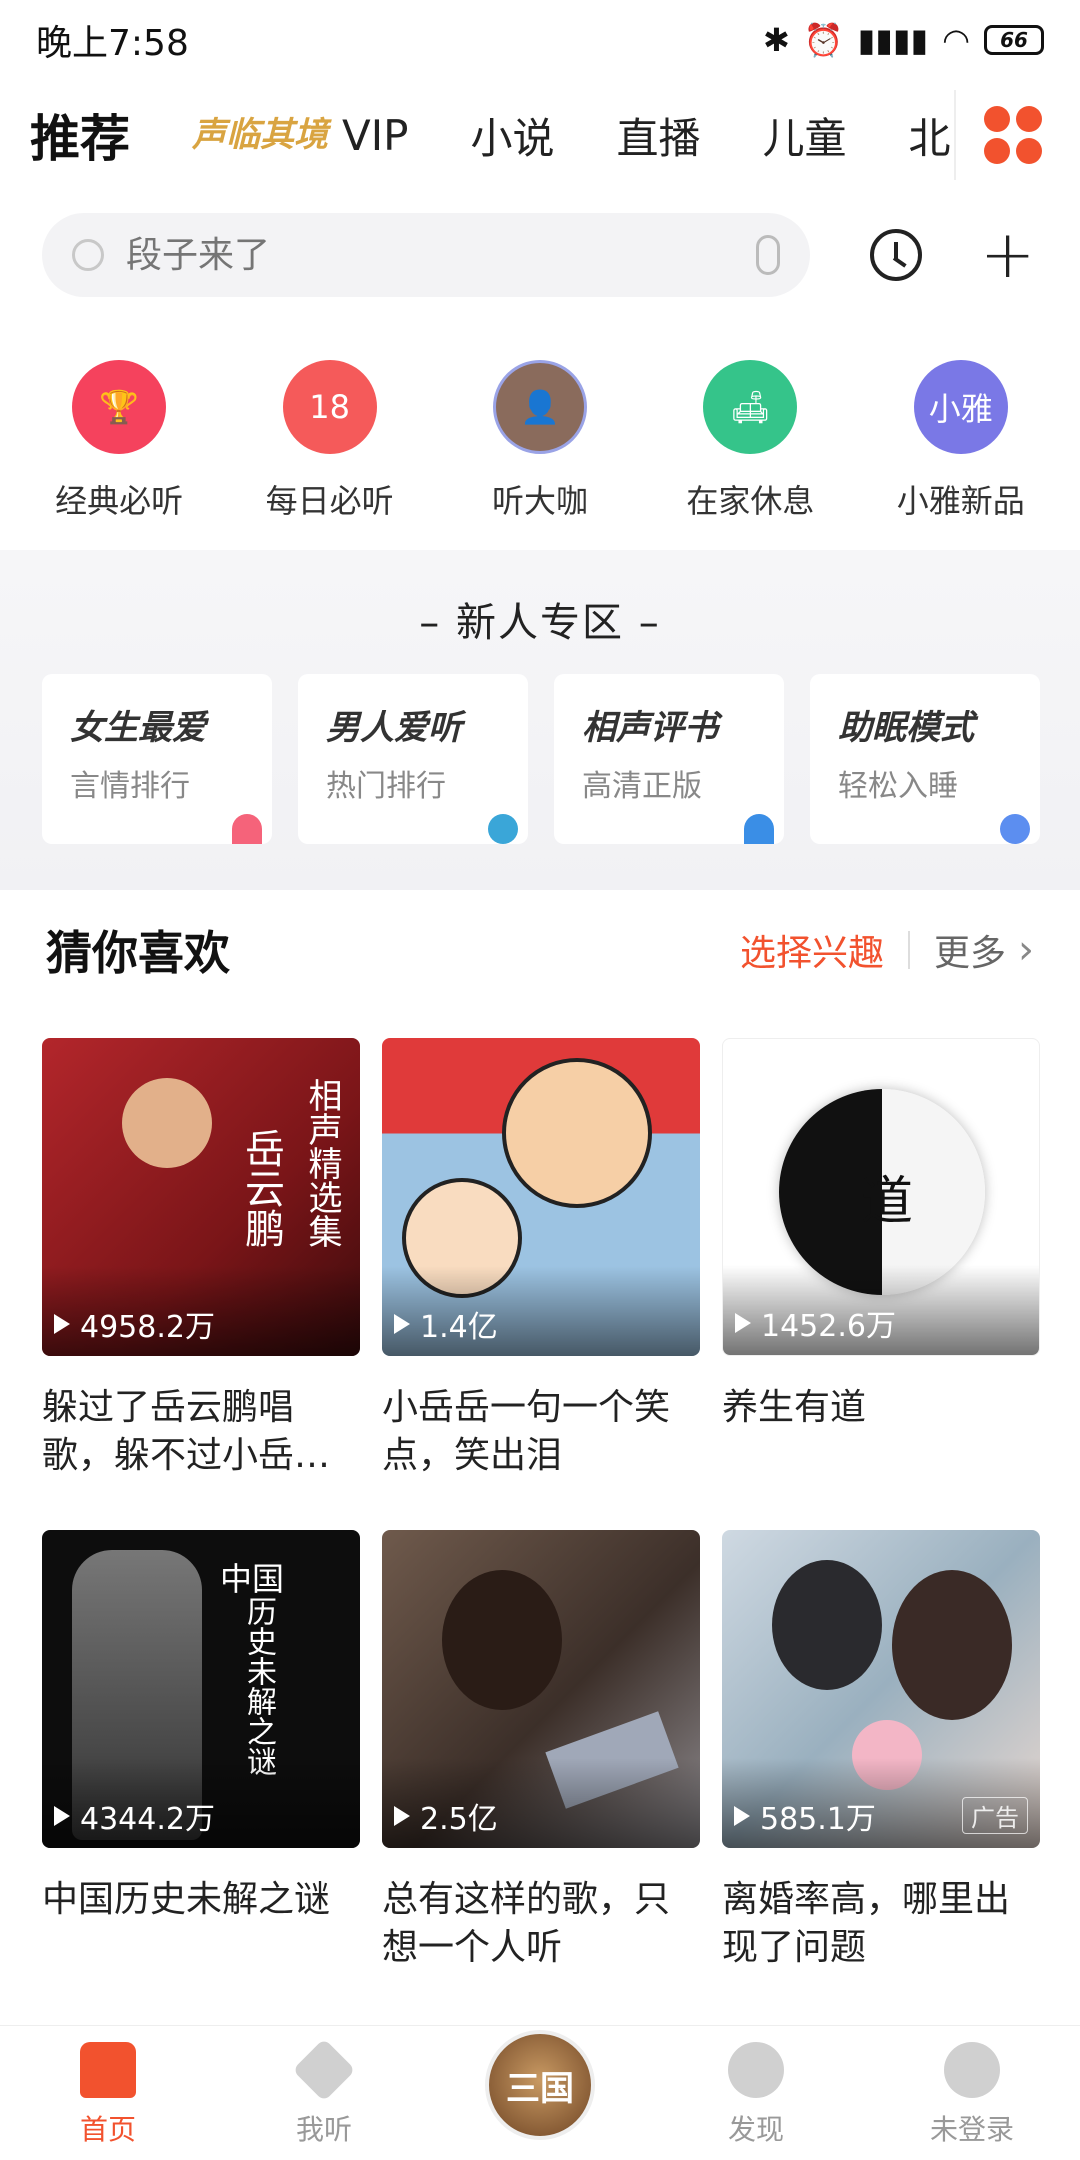  What do you see at coordinates (815, 1323) in the screenshot?
I see `play-count: 1452.6万` at bounding box center [815, 1323].